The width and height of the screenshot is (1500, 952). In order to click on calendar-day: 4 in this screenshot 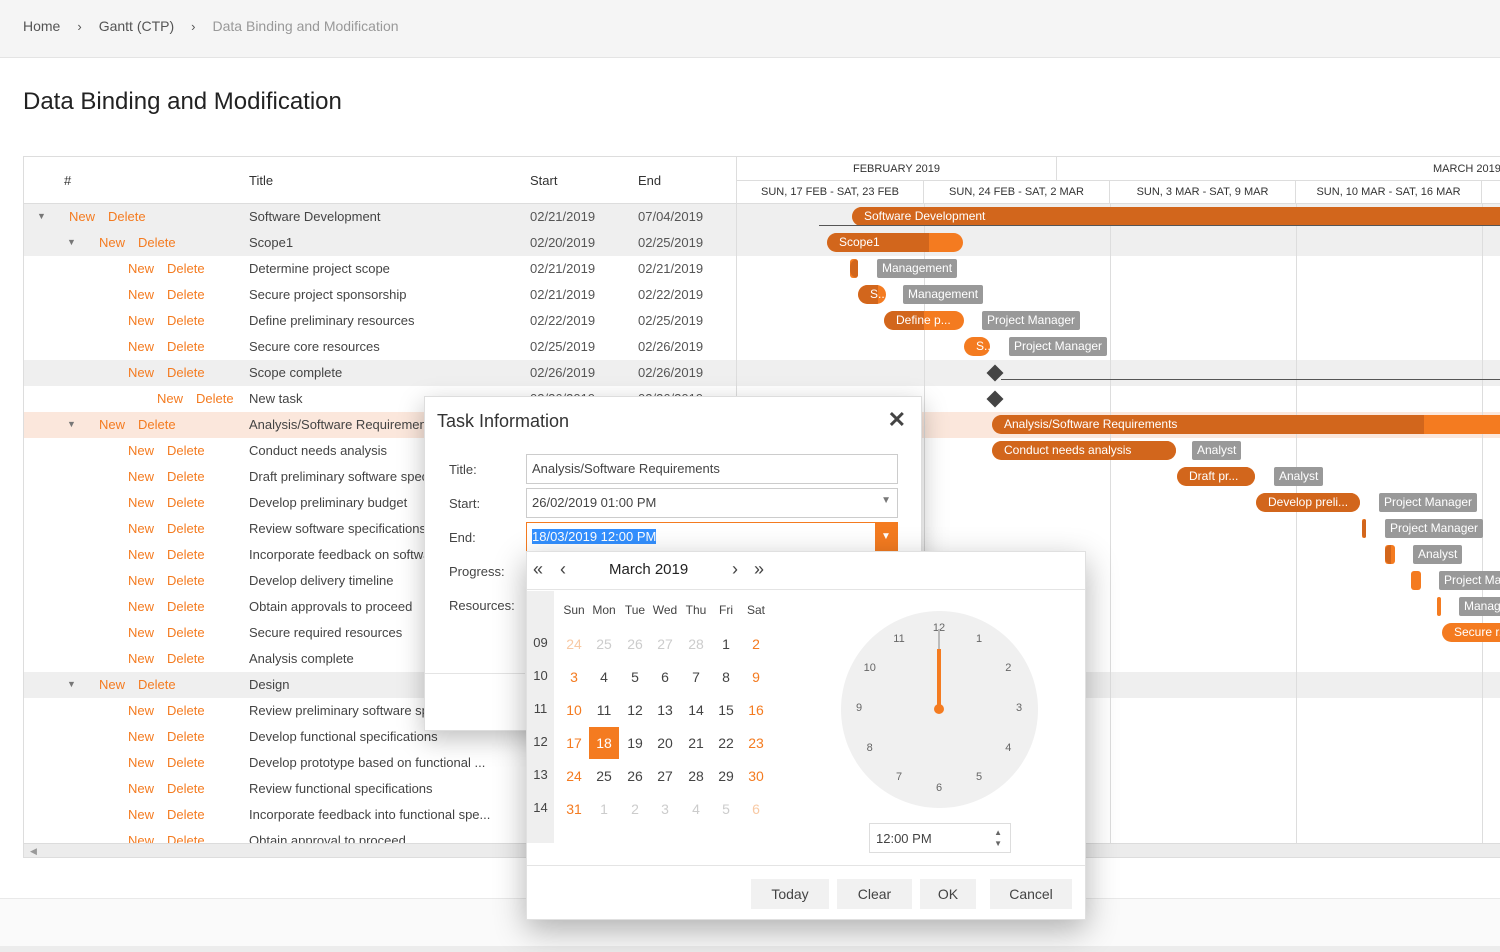, I will do `click(604, 677)`.